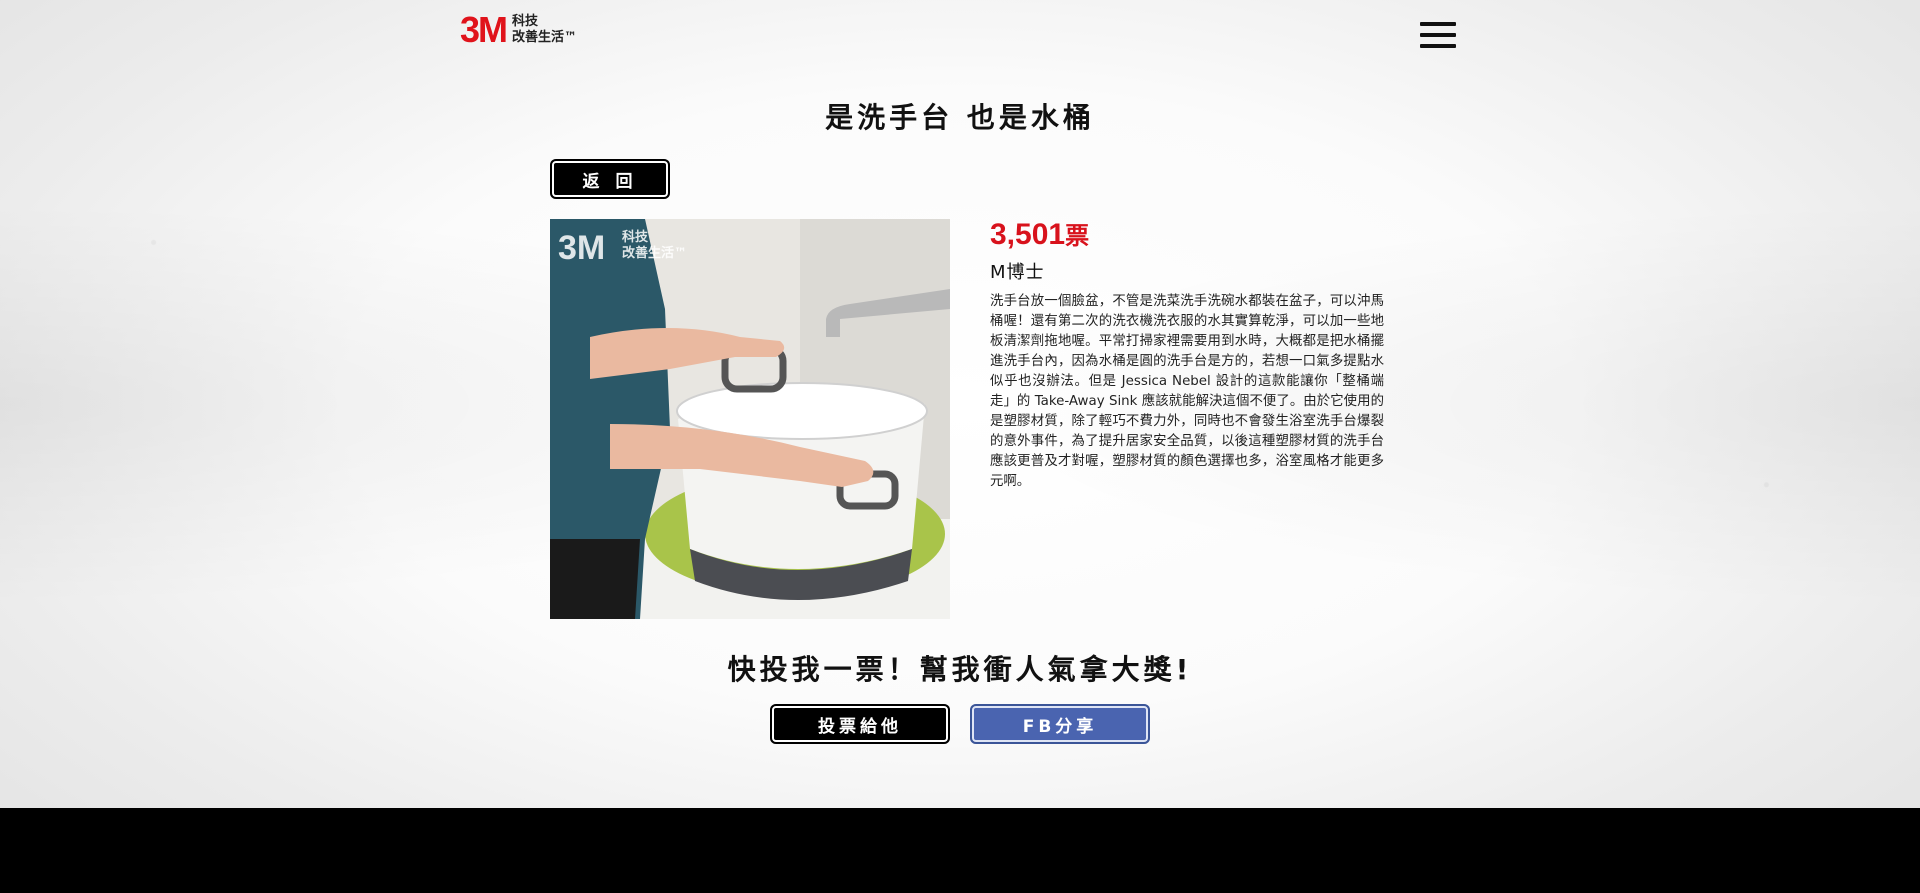  I want to click on vote-button: 投票給他, so click(860, 724).